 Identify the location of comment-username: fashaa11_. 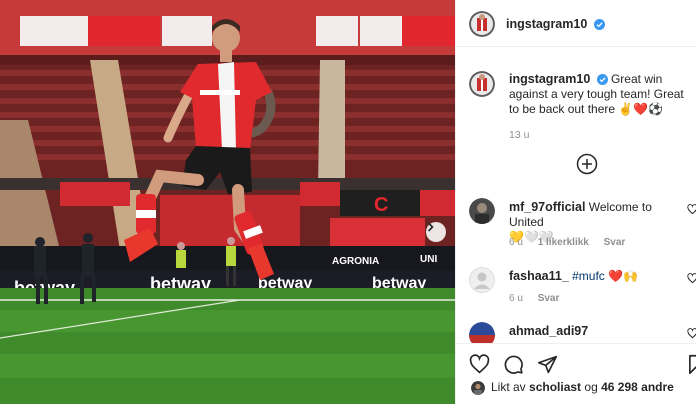
(539, 276).